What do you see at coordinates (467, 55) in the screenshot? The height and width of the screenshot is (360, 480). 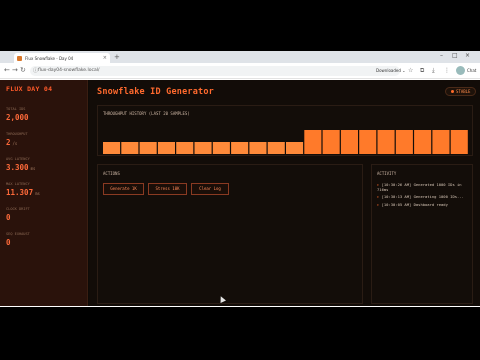 I see `close-window-icon: ×` at bounding box center [467, 55].